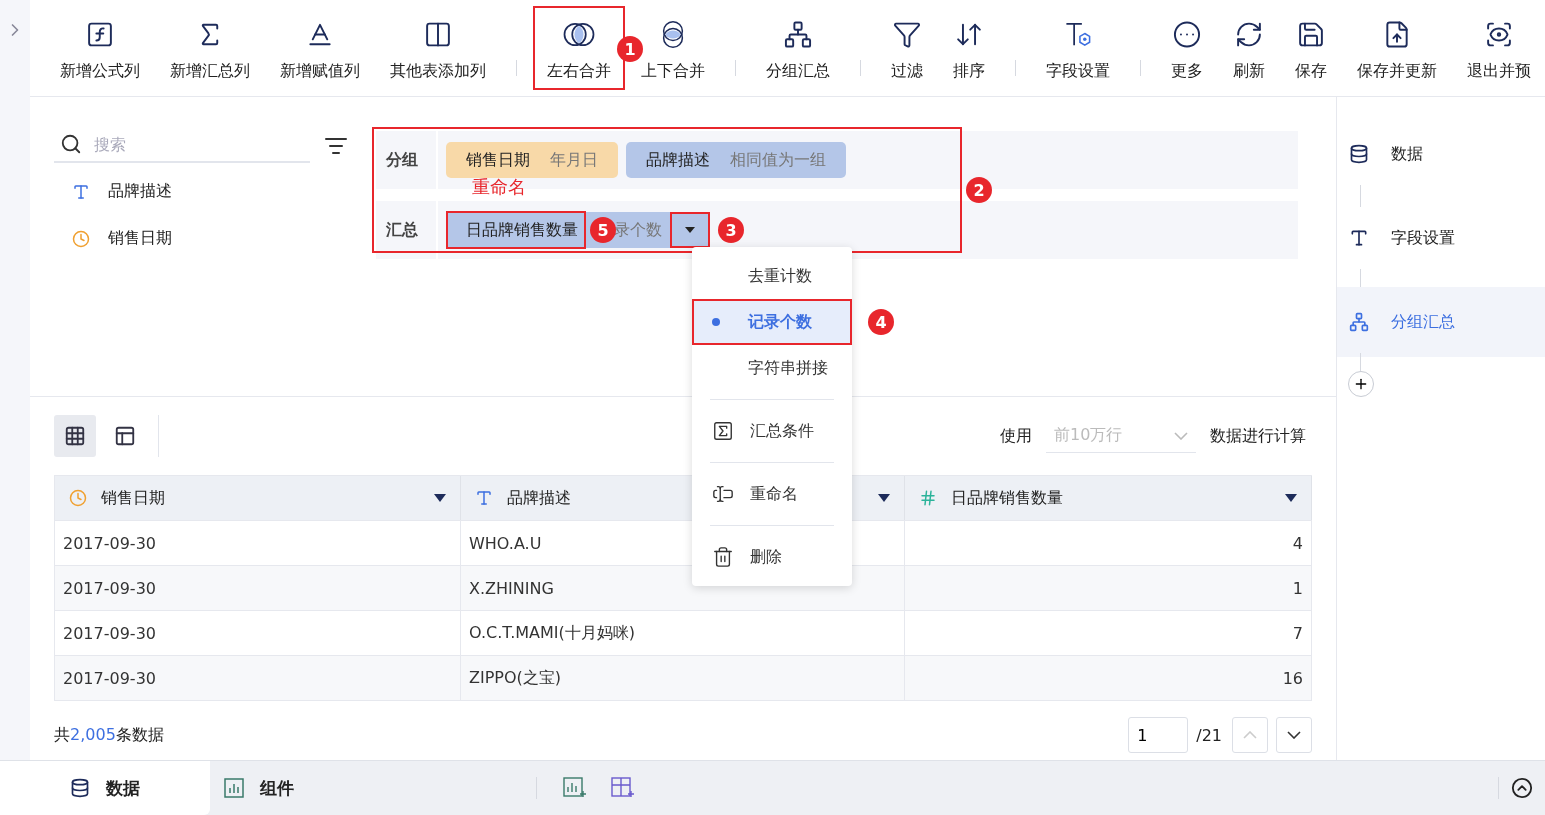 The width and height of the screenshot is (1545, 815). Describe the element at coordinates (1258, 436) in the screenshot. I see `limit-label: 数据进行计算` at that location.